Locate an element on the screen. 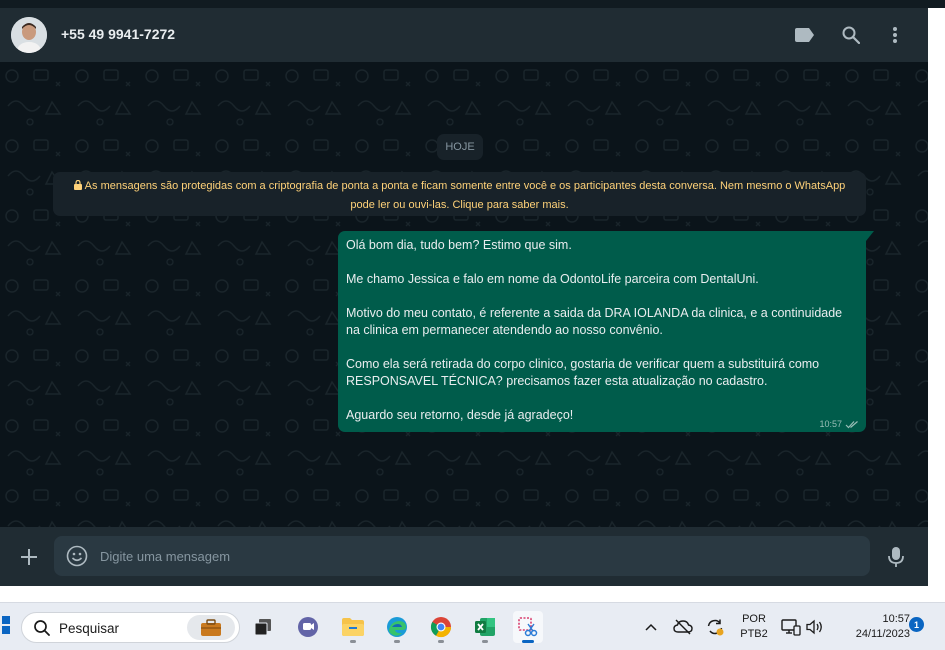  clock-date: 24/11/2023 is located at coordinates (882, 634).